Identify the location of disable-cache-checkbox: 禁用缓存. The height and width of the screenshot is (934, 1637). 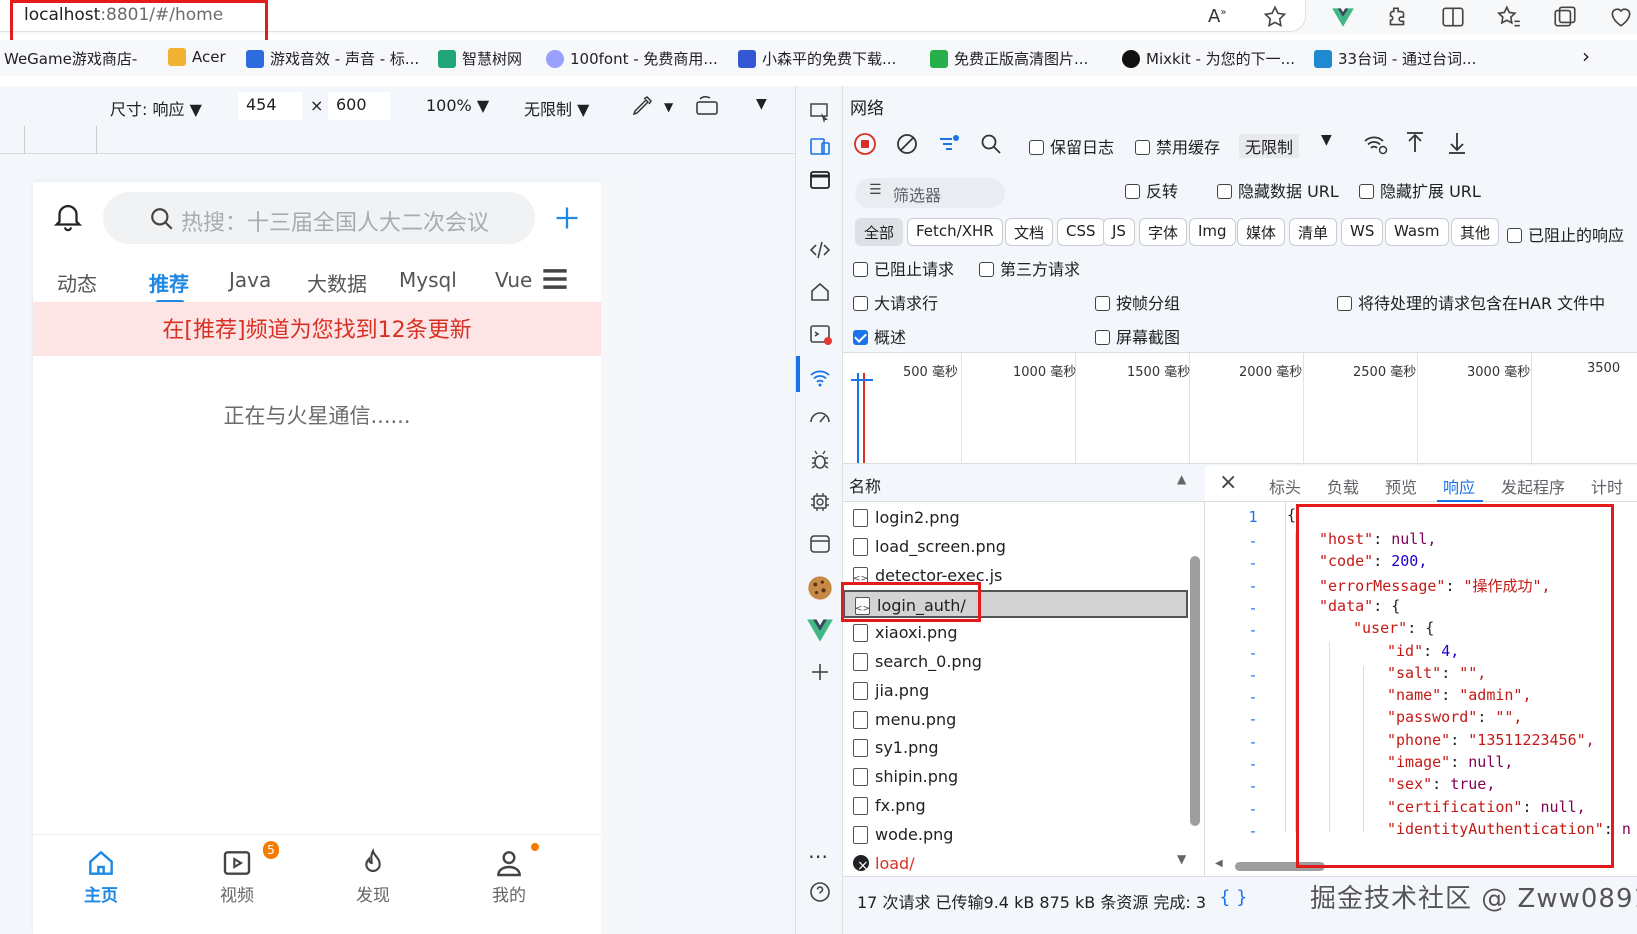
(1177, 146).